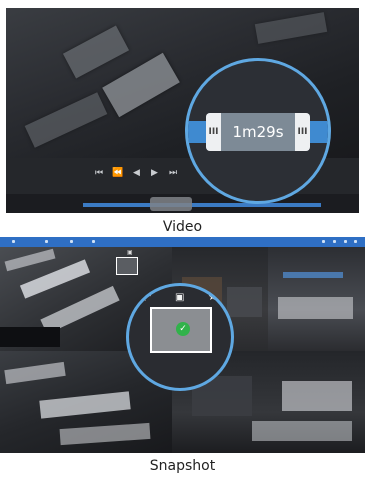 This screenshot has height=478, width=365. I want to click on timeline-track, so click(202, 205).